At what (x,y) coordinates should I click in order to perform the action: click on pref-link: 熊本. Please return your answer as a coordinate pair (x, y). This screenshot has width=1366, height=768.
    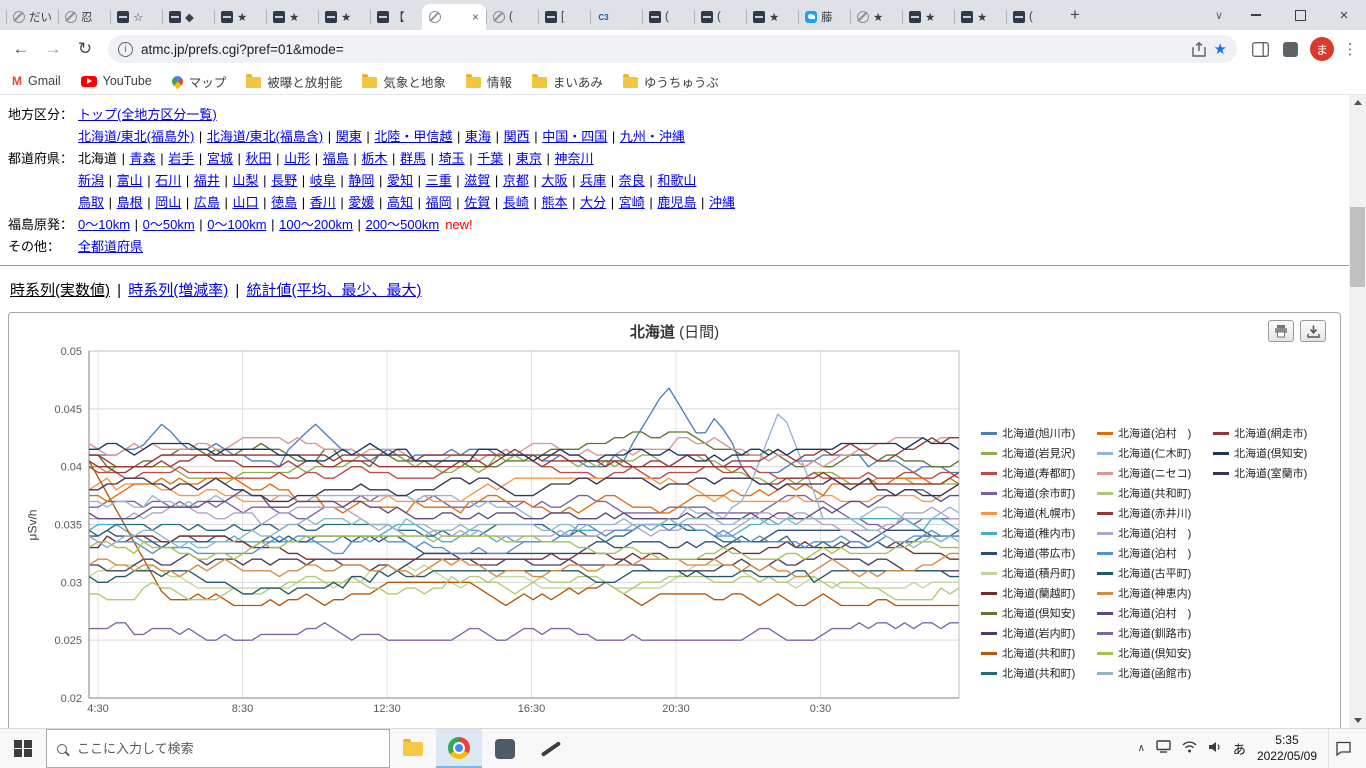
    Looking at the image, I should click on (555, 202).